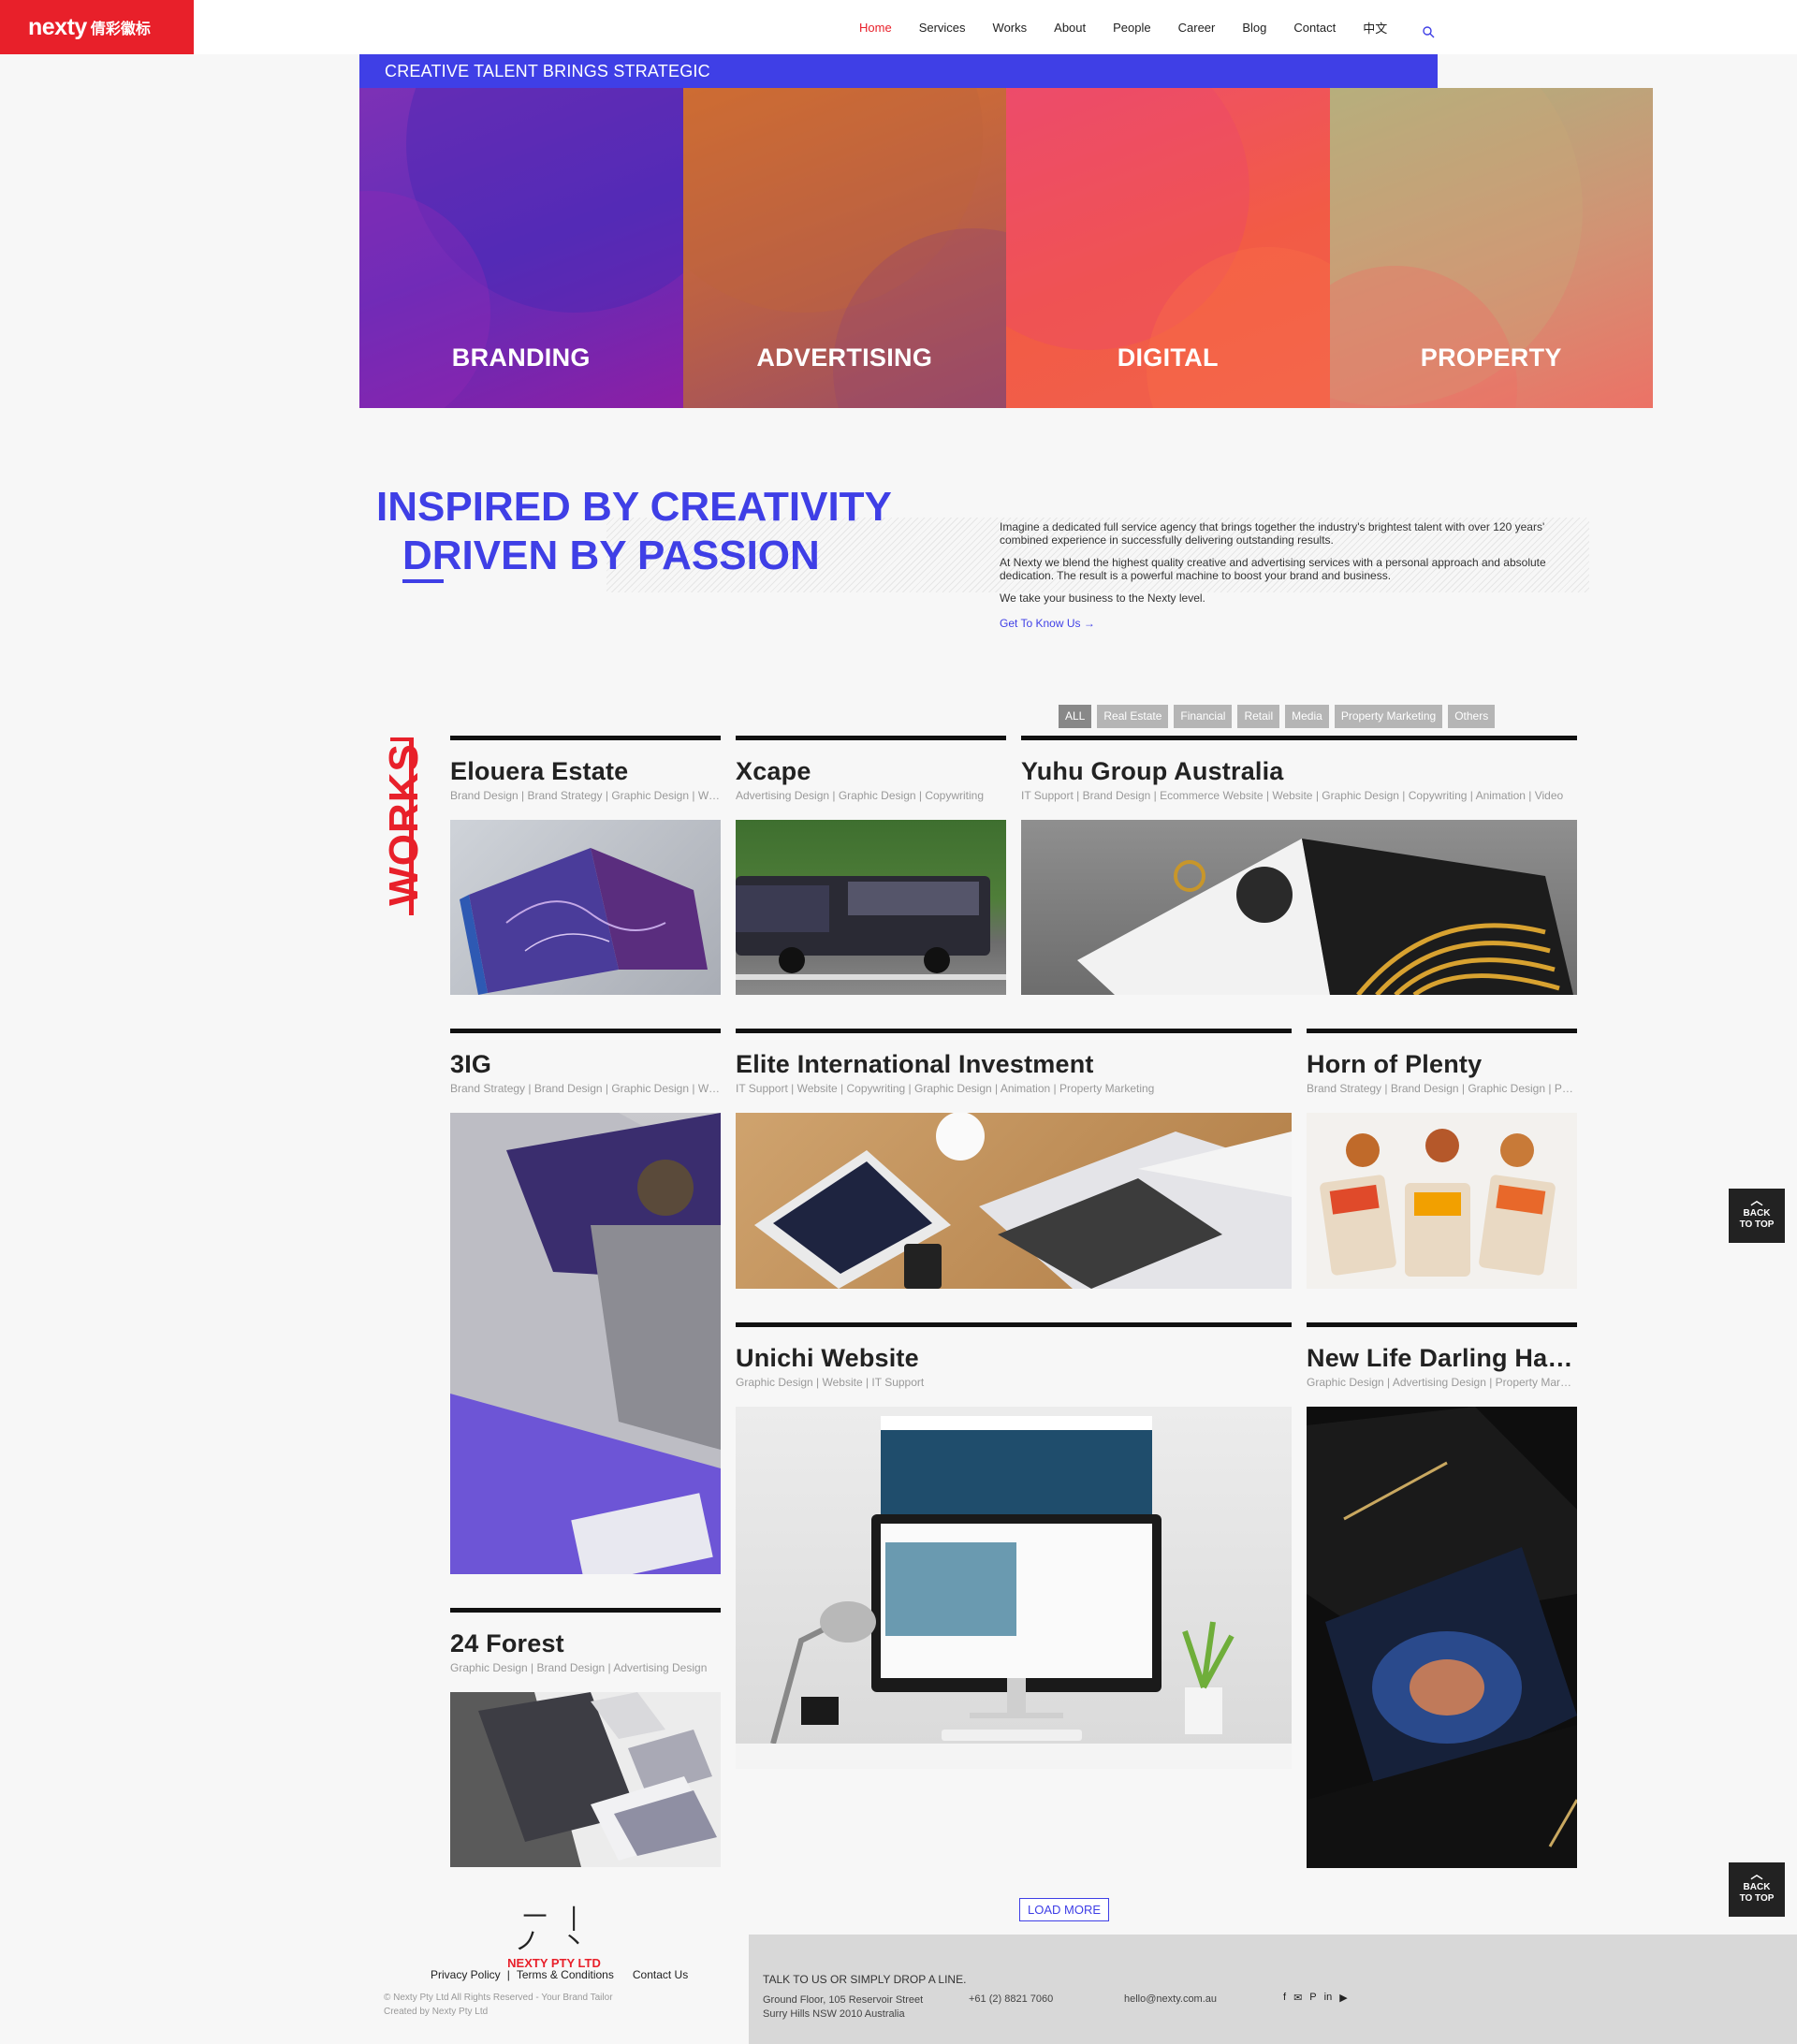 The width and height of the screenshot is (1797, 2044). I want to click on back-to-top-button-bottom: ︿ BACK TO TOP, so click(1757, 1889).